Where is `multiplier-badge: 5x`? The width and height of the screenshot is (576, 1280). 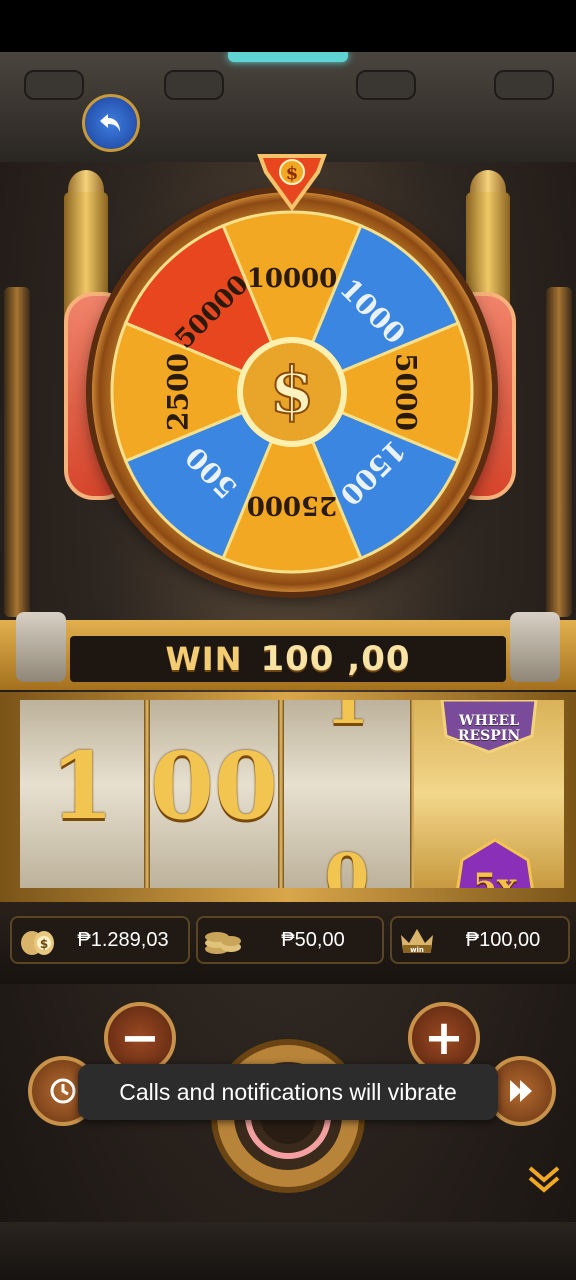
multiplier-badge: 5x is located at coordinates (495, 863).